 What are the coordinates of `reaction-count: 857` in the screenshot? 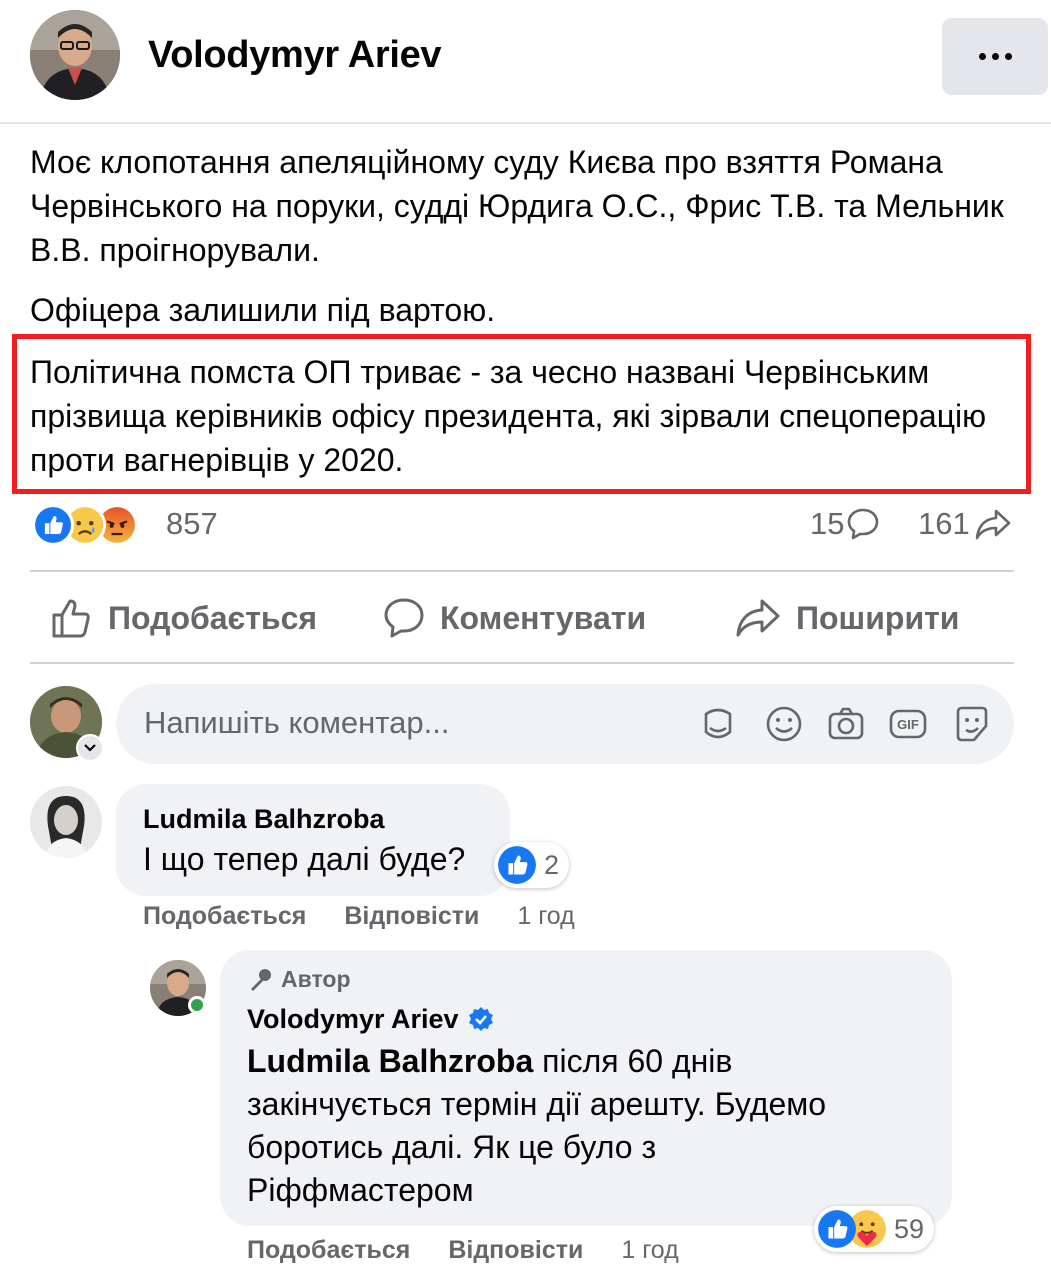 It's located at (192, 524).